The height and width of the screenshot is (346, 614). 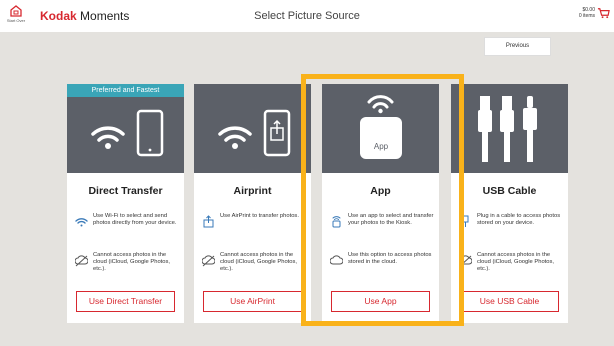 I want to click on cart-icon, so click(x=603, y=13).